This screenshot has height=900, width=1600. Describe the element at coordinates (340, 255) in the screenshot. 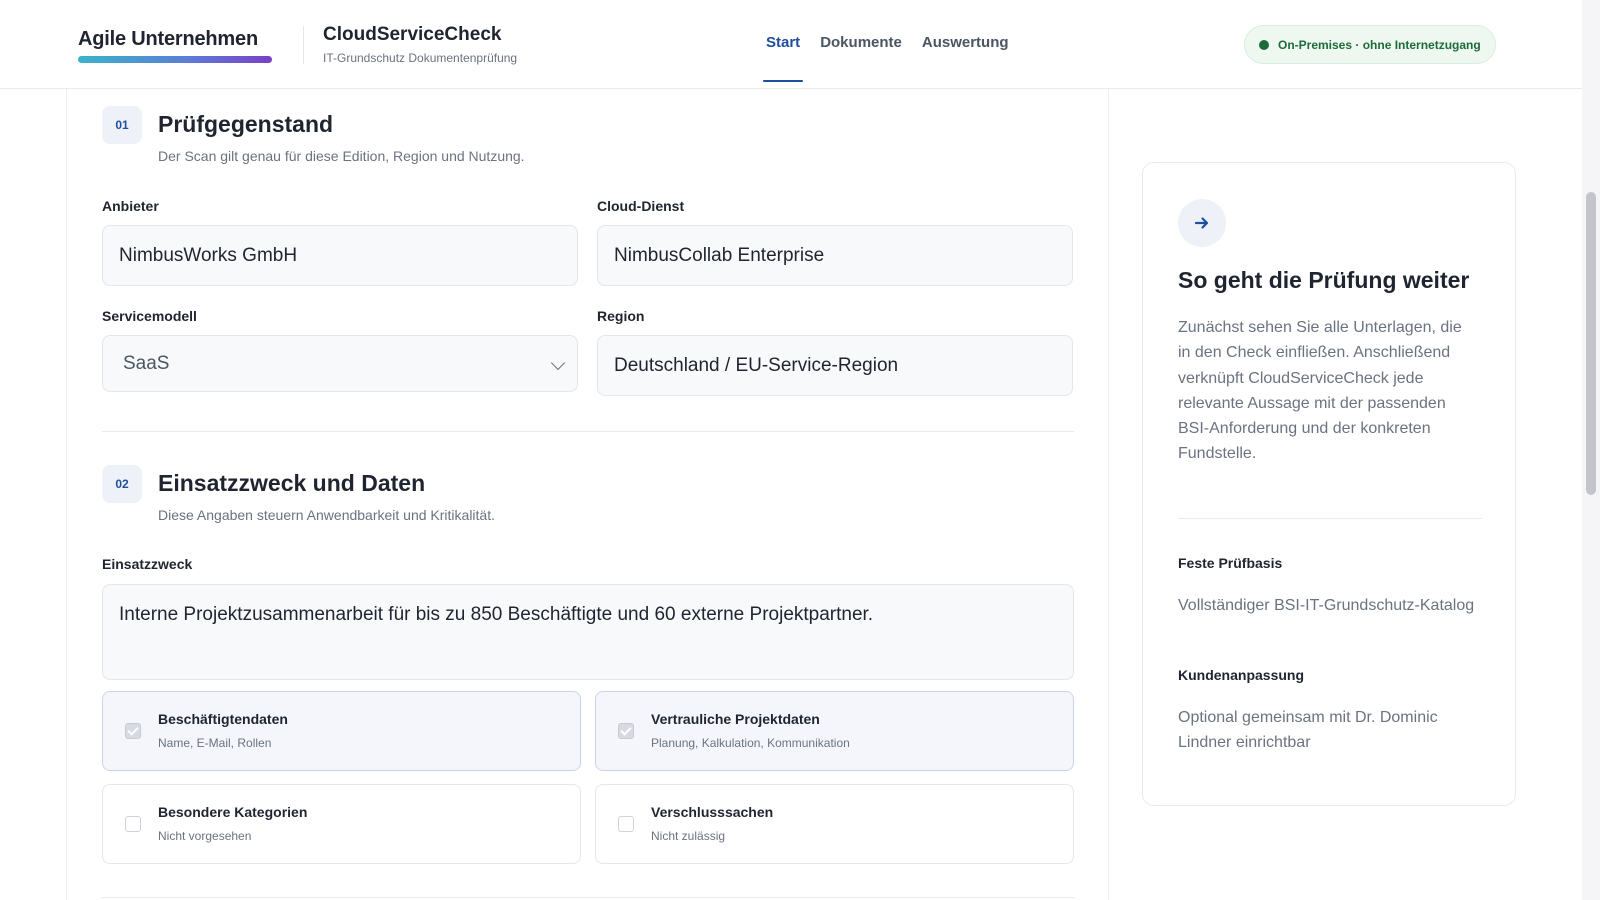

I see `anbieter-input: NimbusWorks GmbH` at that location.